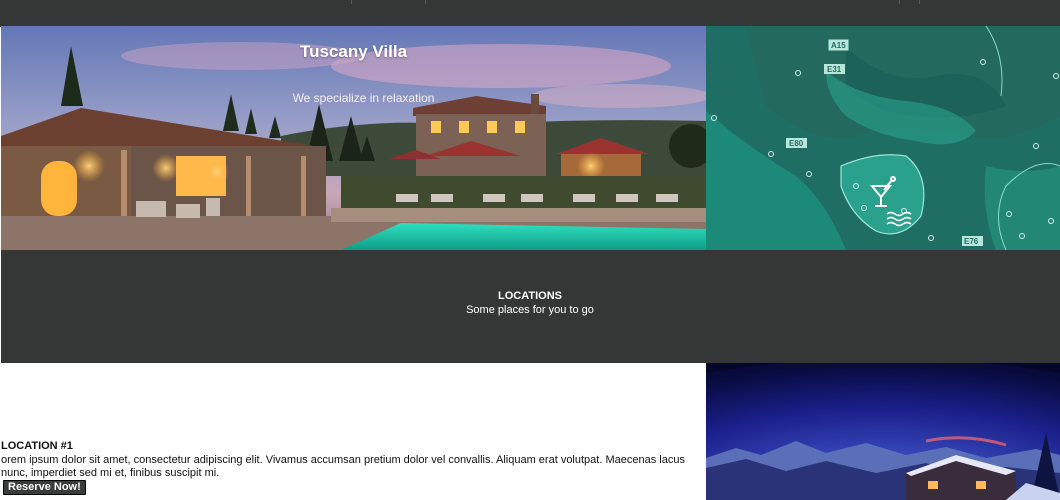 The width and height of the screenshot is (1060, 500). What do you see at coordinates (37, 446) in the screenshot?
I see `location-1-title: LOCATION #1` at bounding box center [37, 446].